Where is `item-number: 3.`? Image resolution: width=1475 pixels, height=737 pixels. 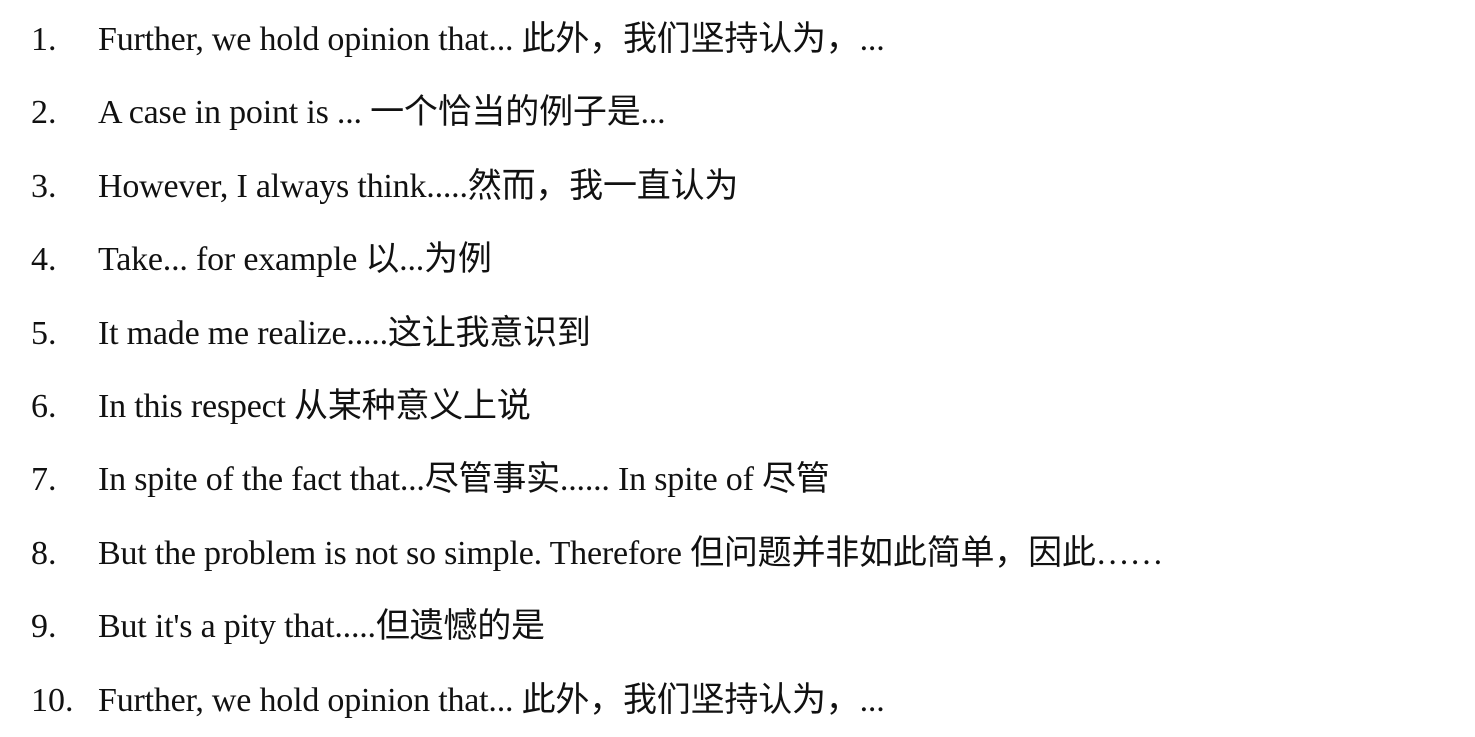
item-number: 3. is located at coordinates (44, 186).